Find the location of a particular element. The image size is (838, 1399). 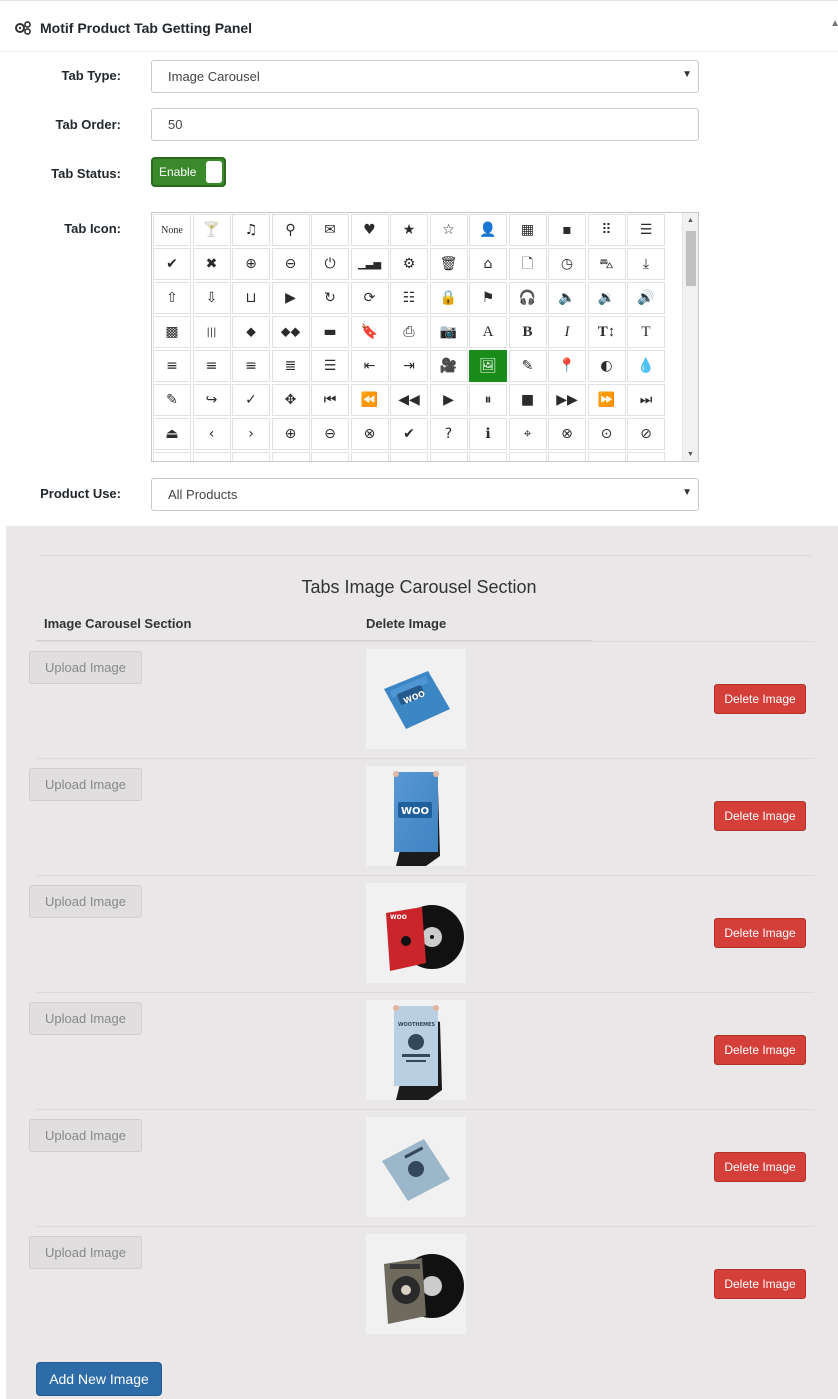

icon-option-fast-forward-icon: ⏩ is located at coordinates (606, 400).